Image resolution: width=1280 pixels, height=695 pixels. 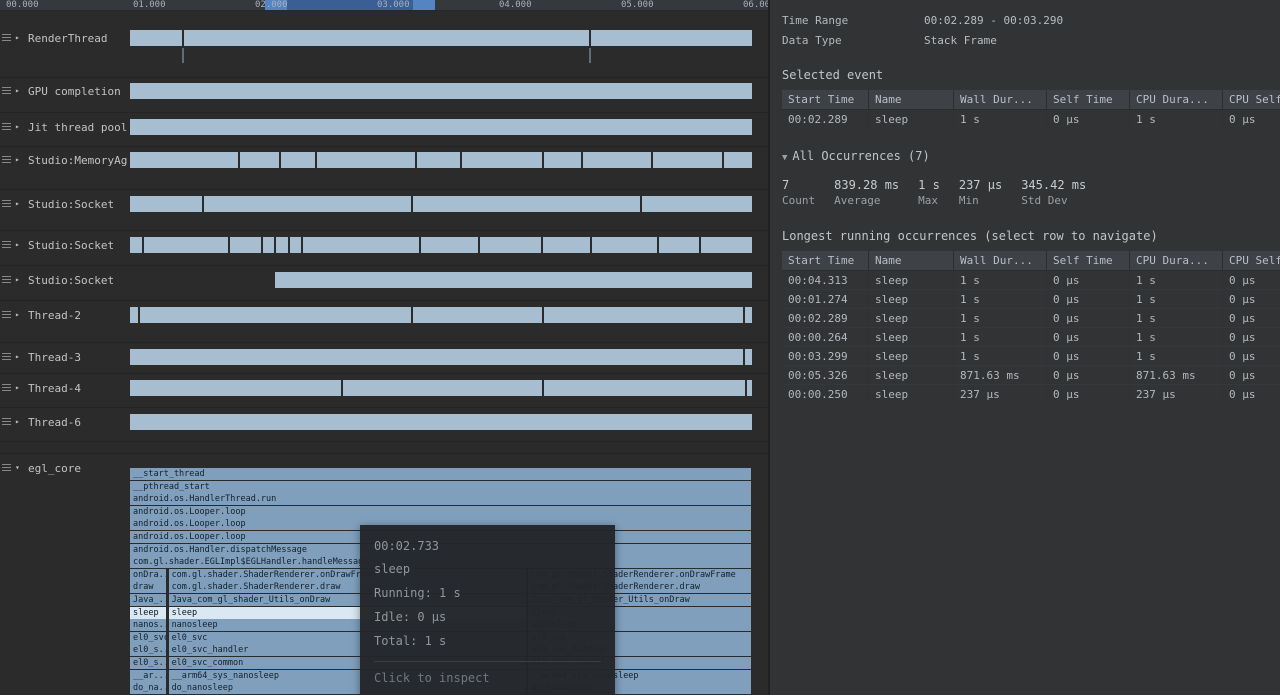 I want to click on occurrence-row: 00:00.250 sleep 237 µs 0 µs 237 µs 0 µs, so click(x=1031, y=393).